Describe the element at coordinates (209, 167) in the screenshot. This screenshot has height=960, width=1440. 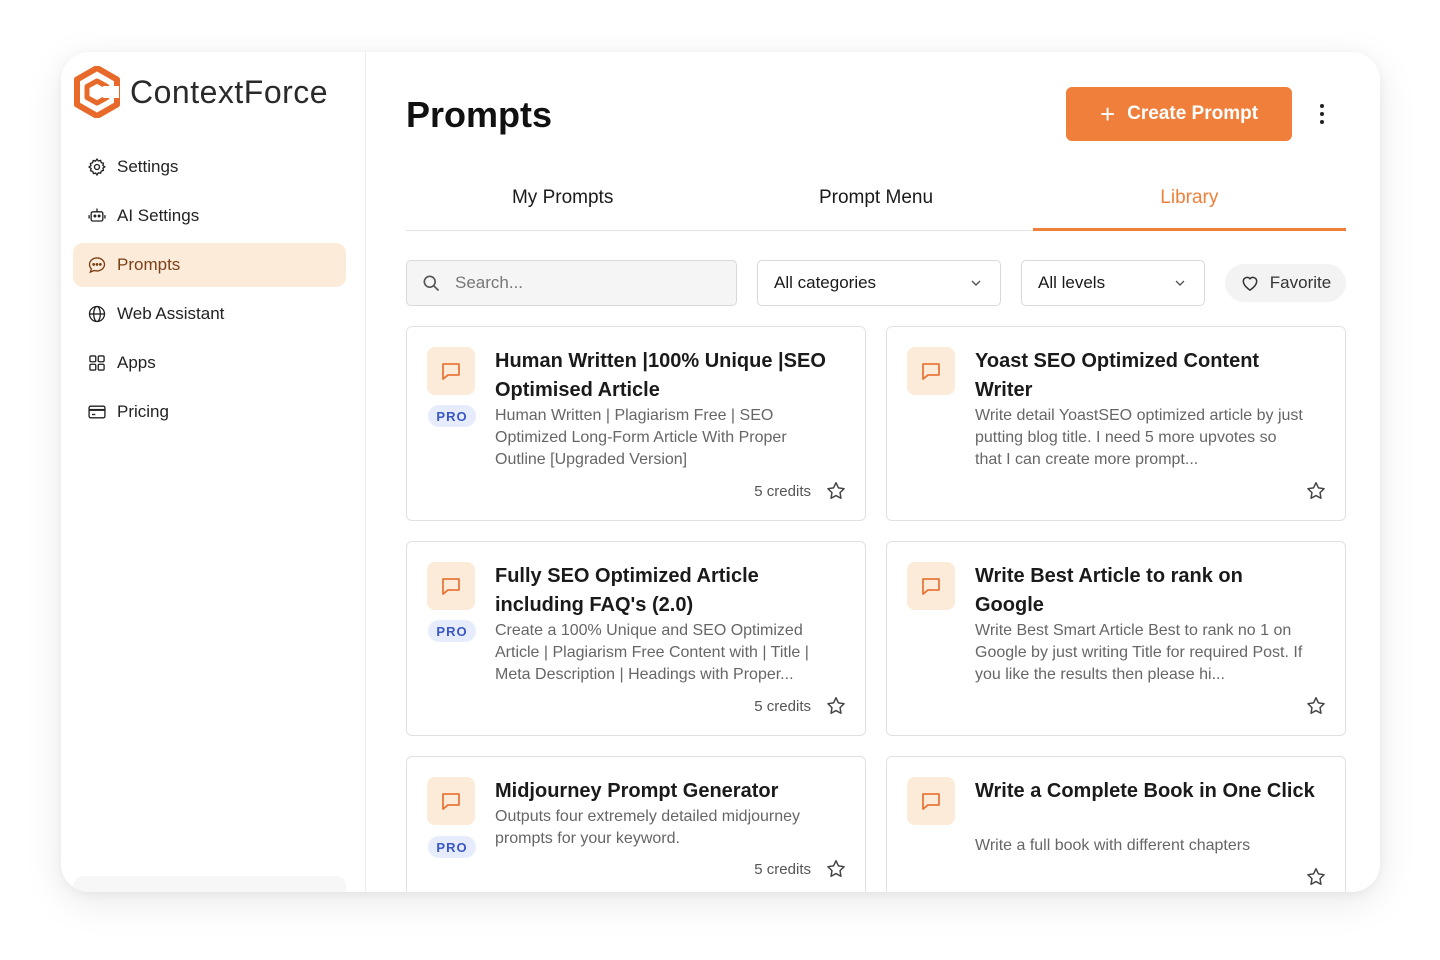
I see `sidebar-item-settings: Settings` at that location.